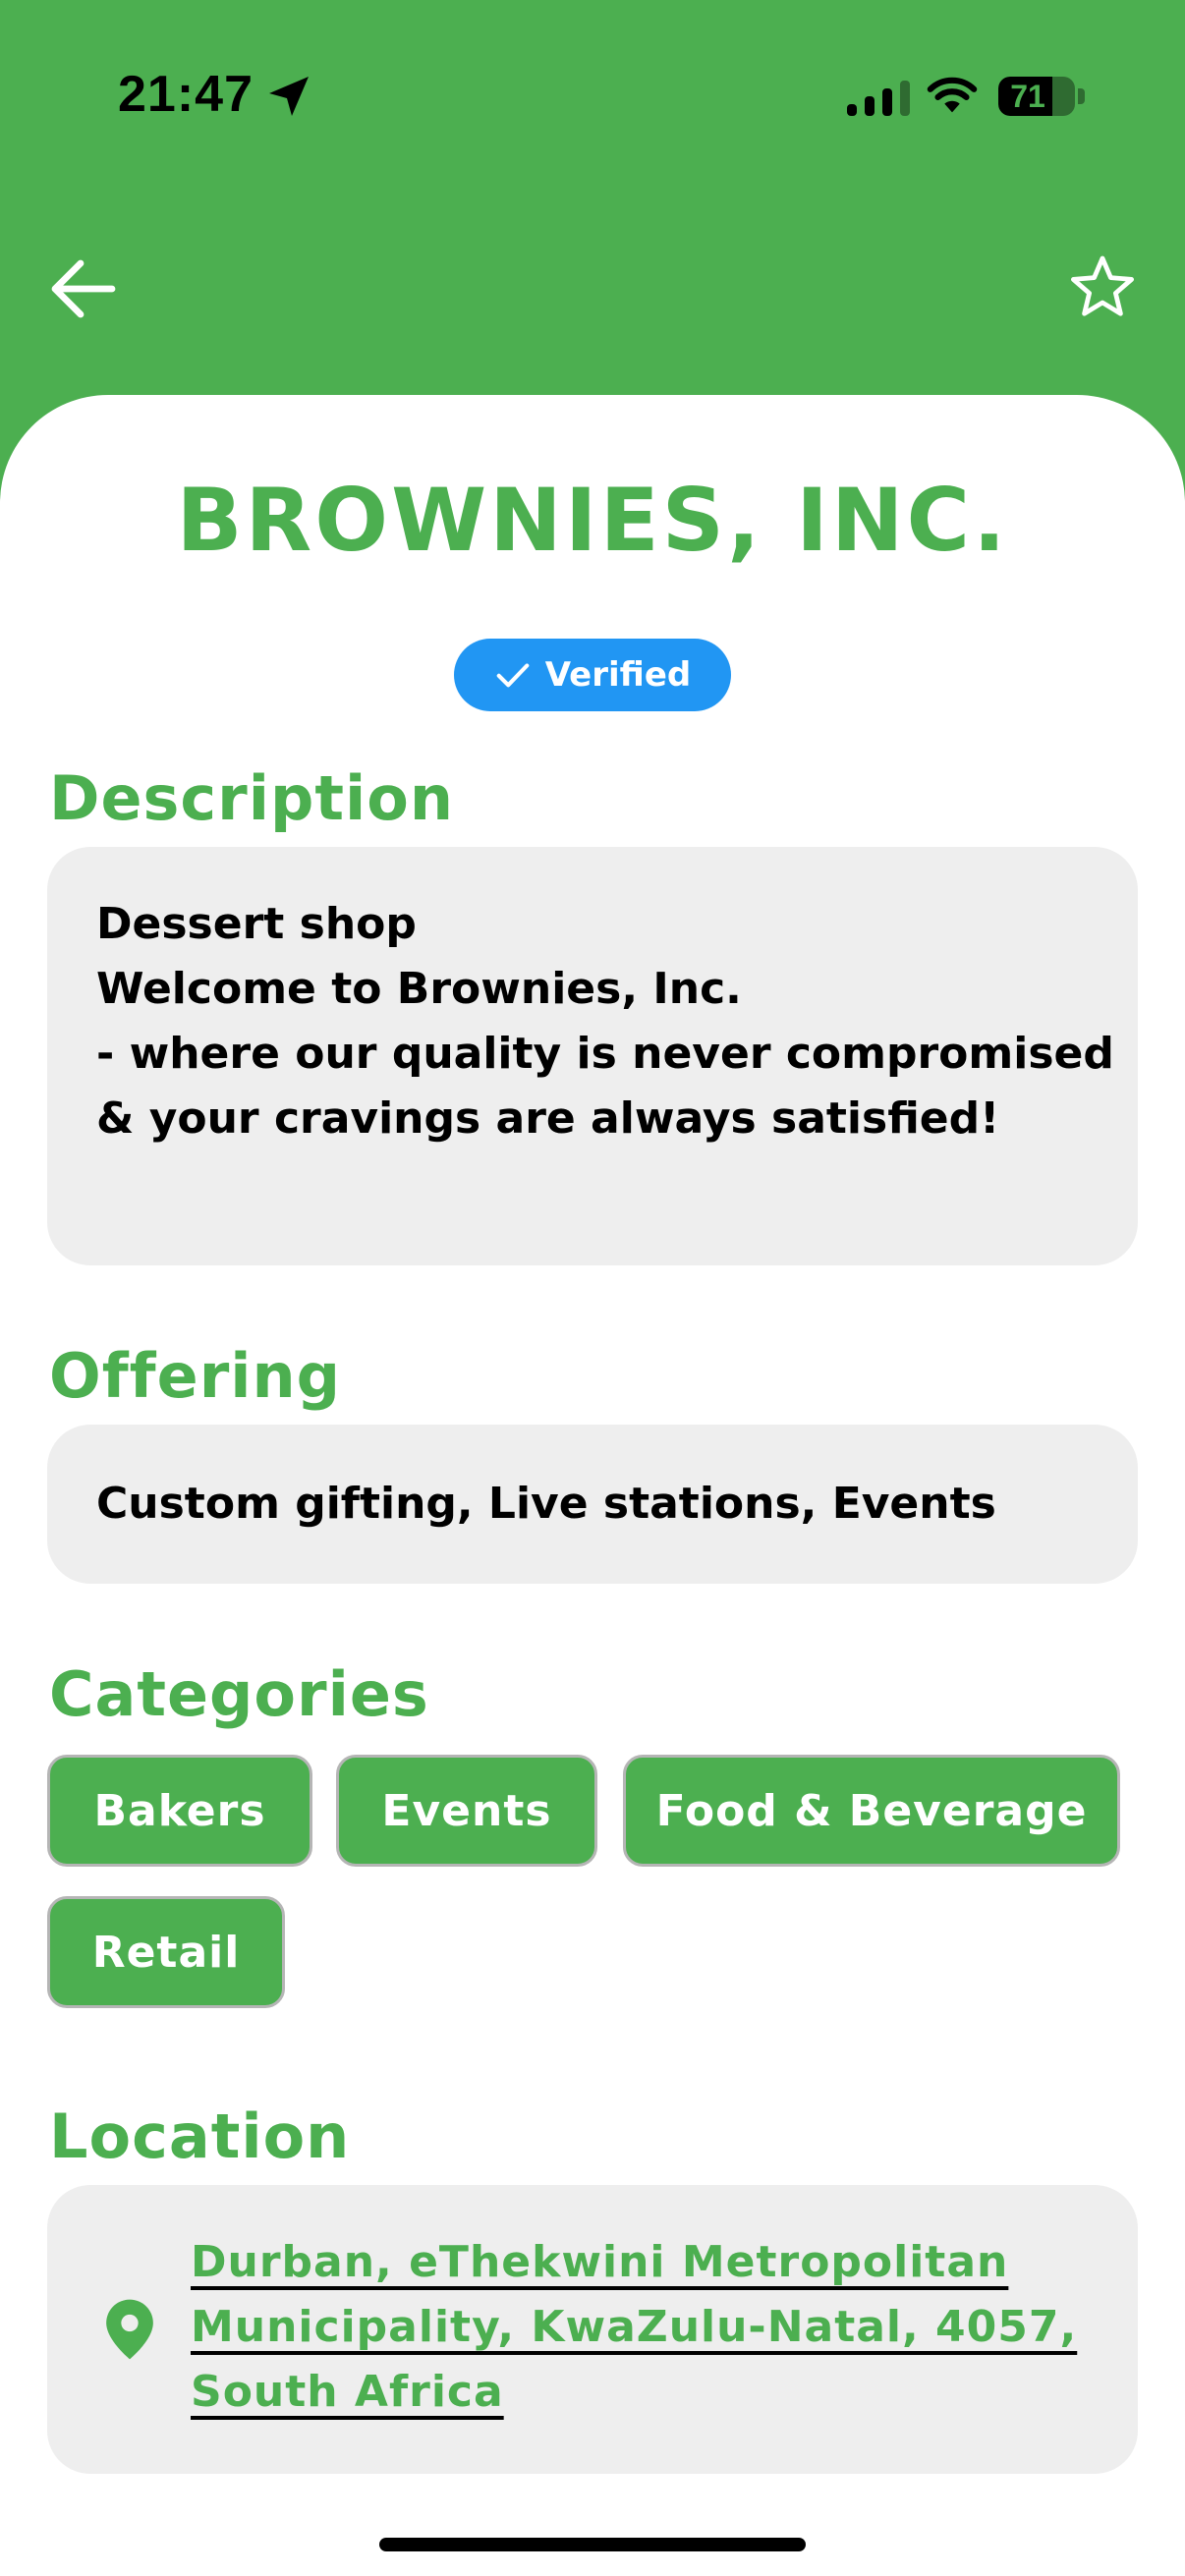 The image size is (1185, 2576). Describe the element at coordinates (618, 675) in the screenshot. I see `verified-label: Verified` at that location.